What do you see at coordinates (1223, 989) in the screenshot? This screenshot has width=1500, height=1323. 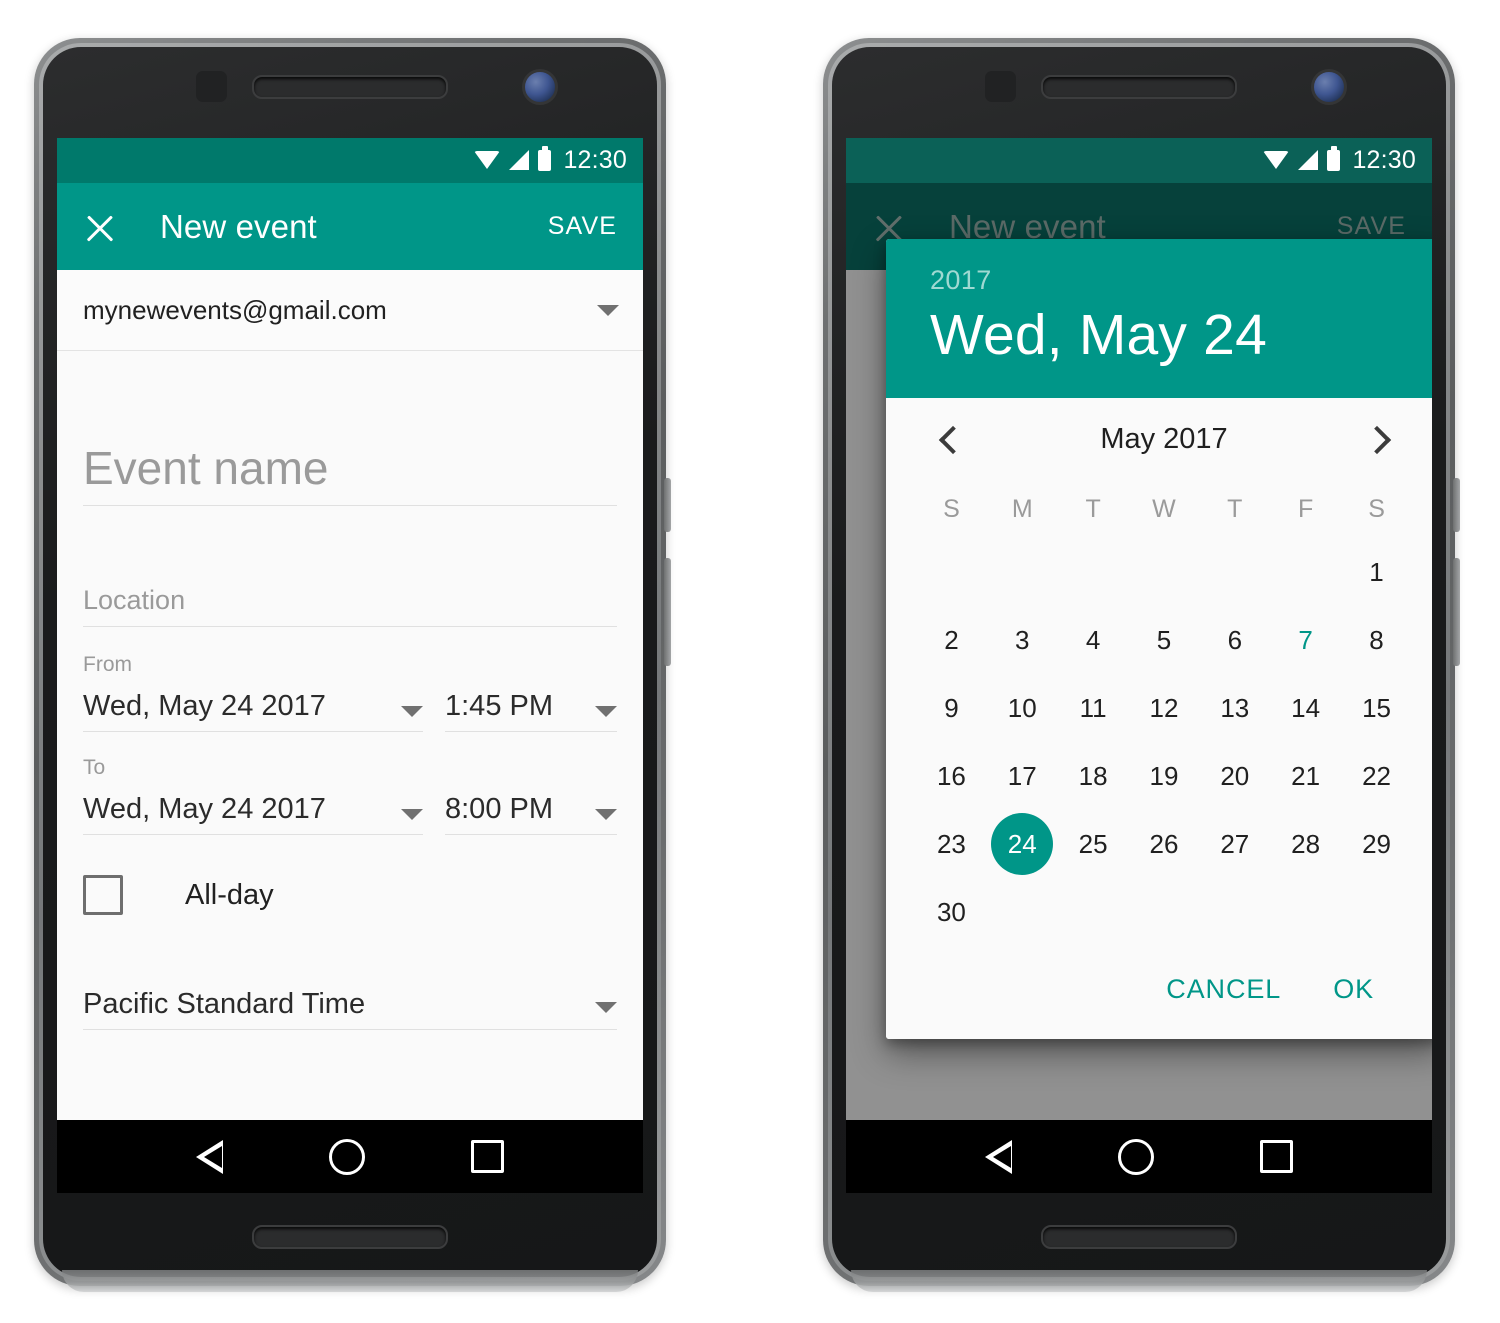 I see `cancel-button: CANCEL` at bounding box center [1223, 989].